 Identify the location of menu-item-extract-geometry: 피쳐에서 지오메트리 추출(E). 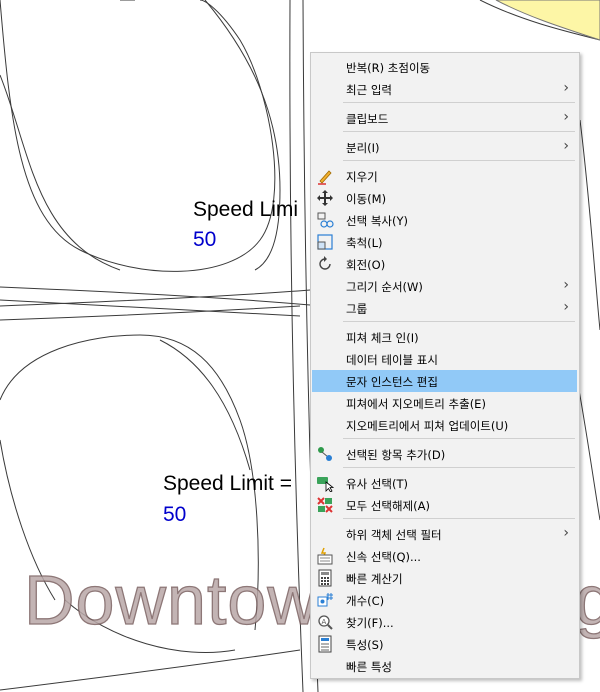
(444, 403).